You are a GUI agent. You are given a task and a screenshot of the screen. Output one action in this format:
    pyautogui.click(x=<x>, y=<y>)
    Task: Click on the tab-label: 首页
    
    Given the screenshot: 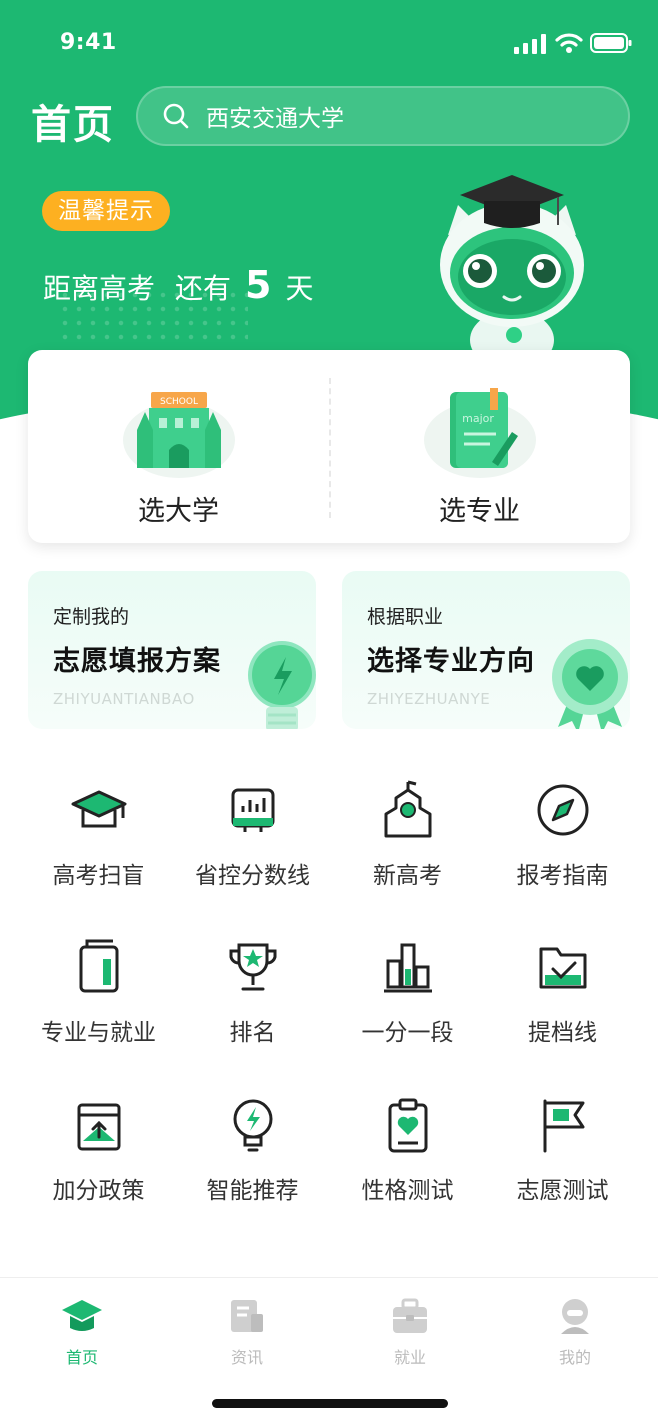 What is the action you would take?
    pyautogui.click(x=81, y=1357)
    